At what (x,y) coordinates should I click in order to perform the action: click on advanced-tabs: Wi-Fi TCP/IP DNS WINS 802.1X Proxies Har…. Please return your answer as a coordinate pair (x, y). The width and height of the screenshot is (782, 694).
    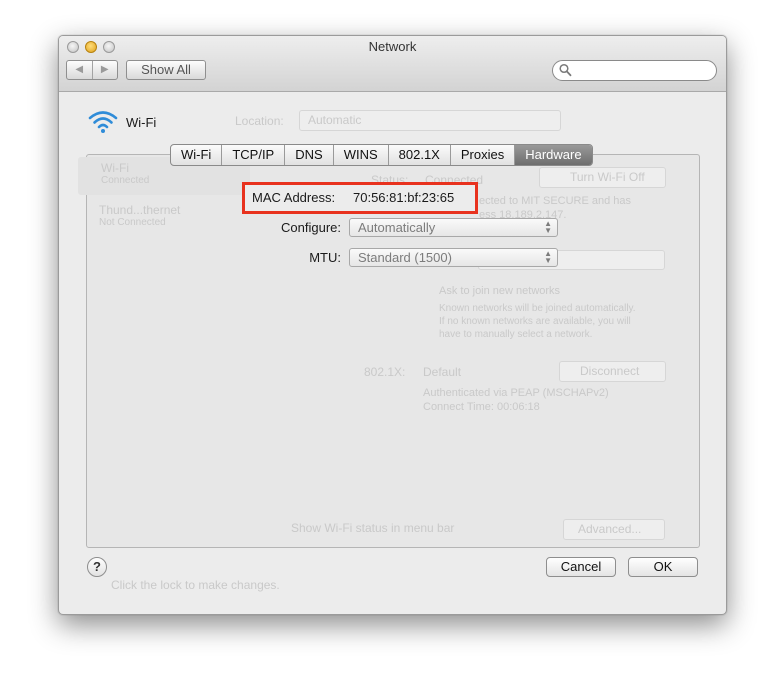
    Looking at the image, I should click on (381, 155).